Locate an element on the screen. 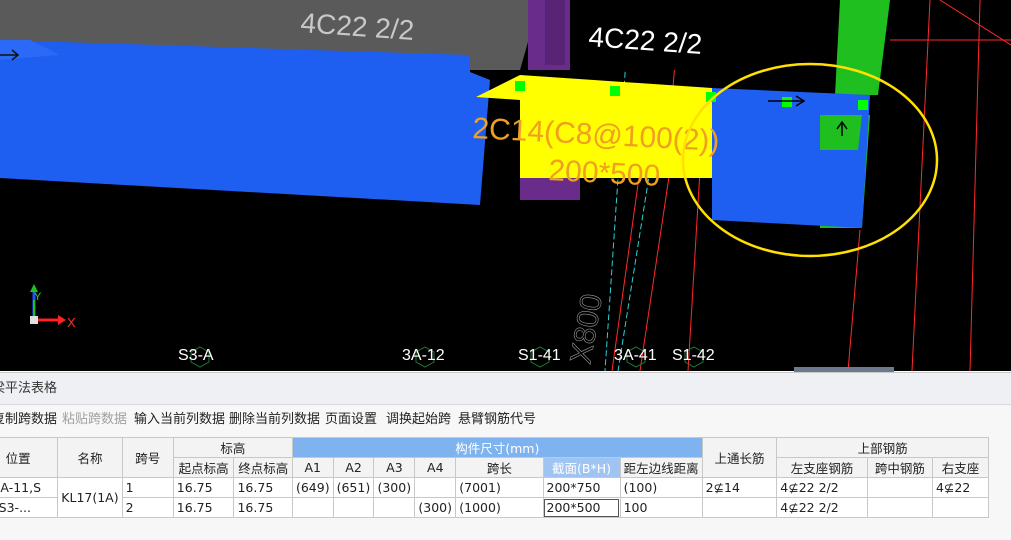 This screenshot has height=540, width=1011. cell-section: 200*750 is located at coordinates (581, 487).